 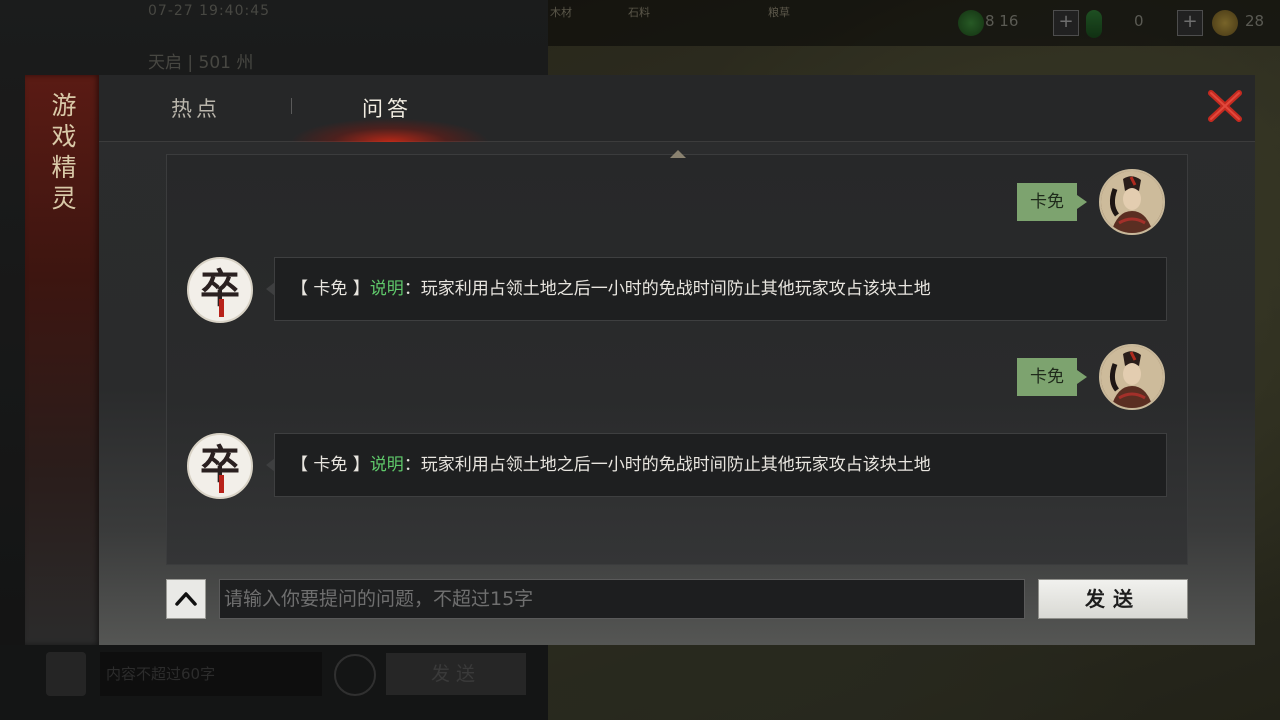 What do you see at coordinates (196, 108) in the screenshot?
I see `tab-hot-topics: 热点` at bounding box center [196, 108].